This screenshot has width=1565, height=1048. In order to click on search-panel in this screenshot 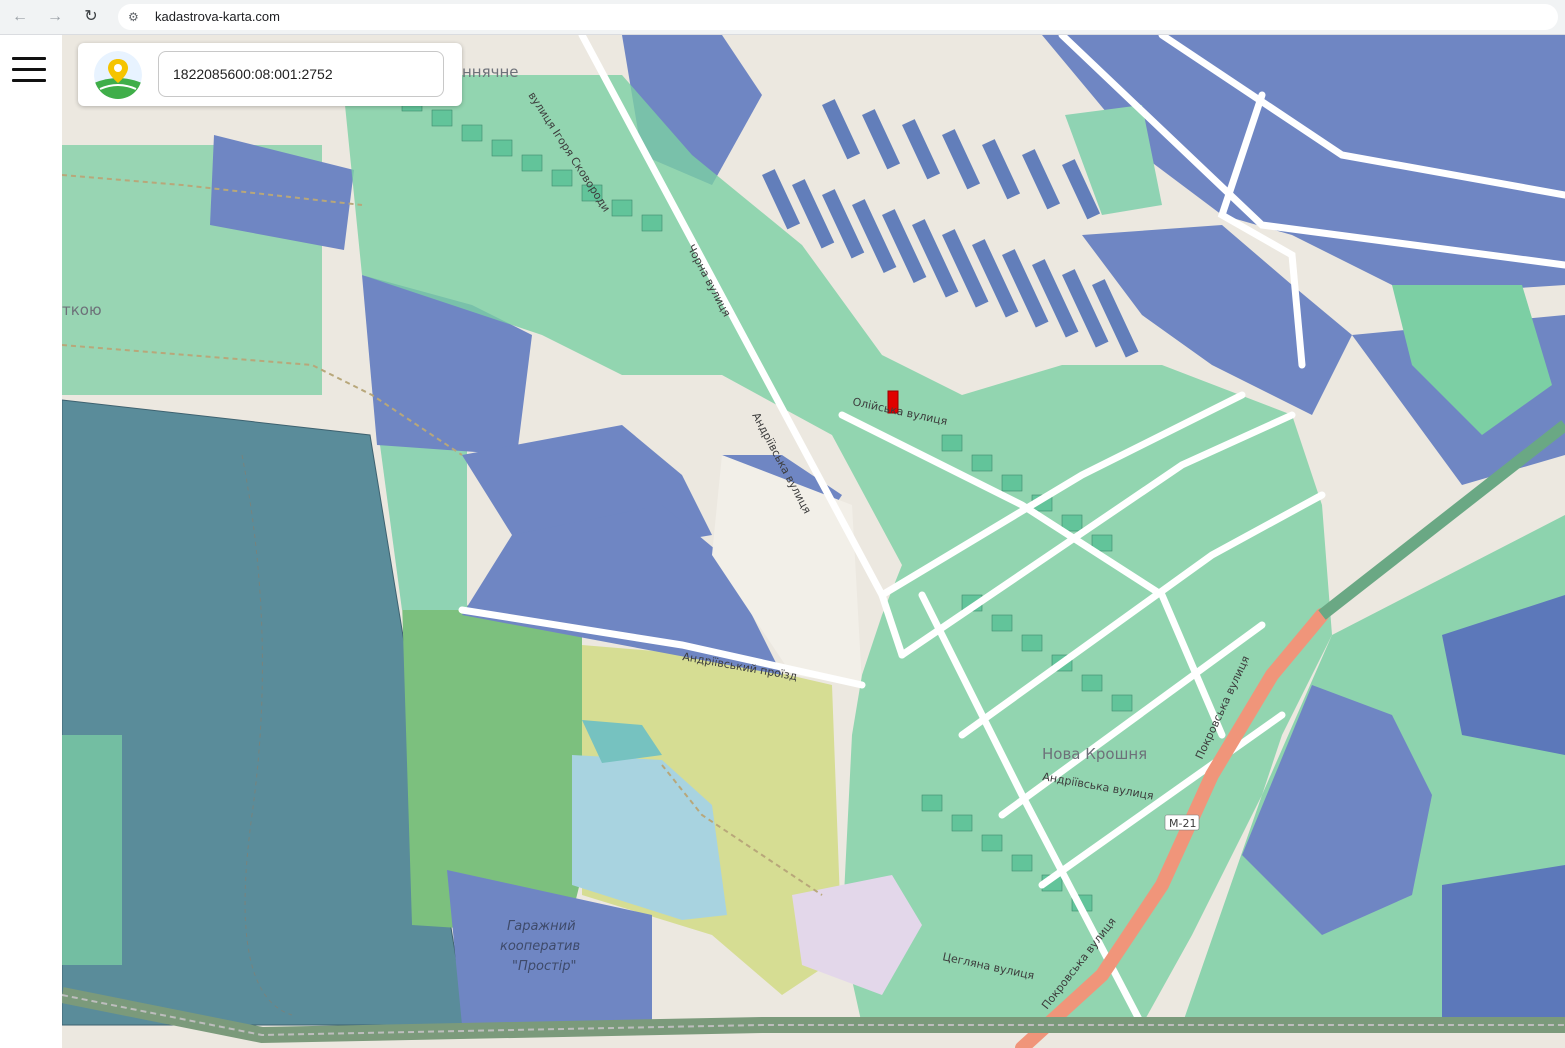, I will do `click(270, 74)`.